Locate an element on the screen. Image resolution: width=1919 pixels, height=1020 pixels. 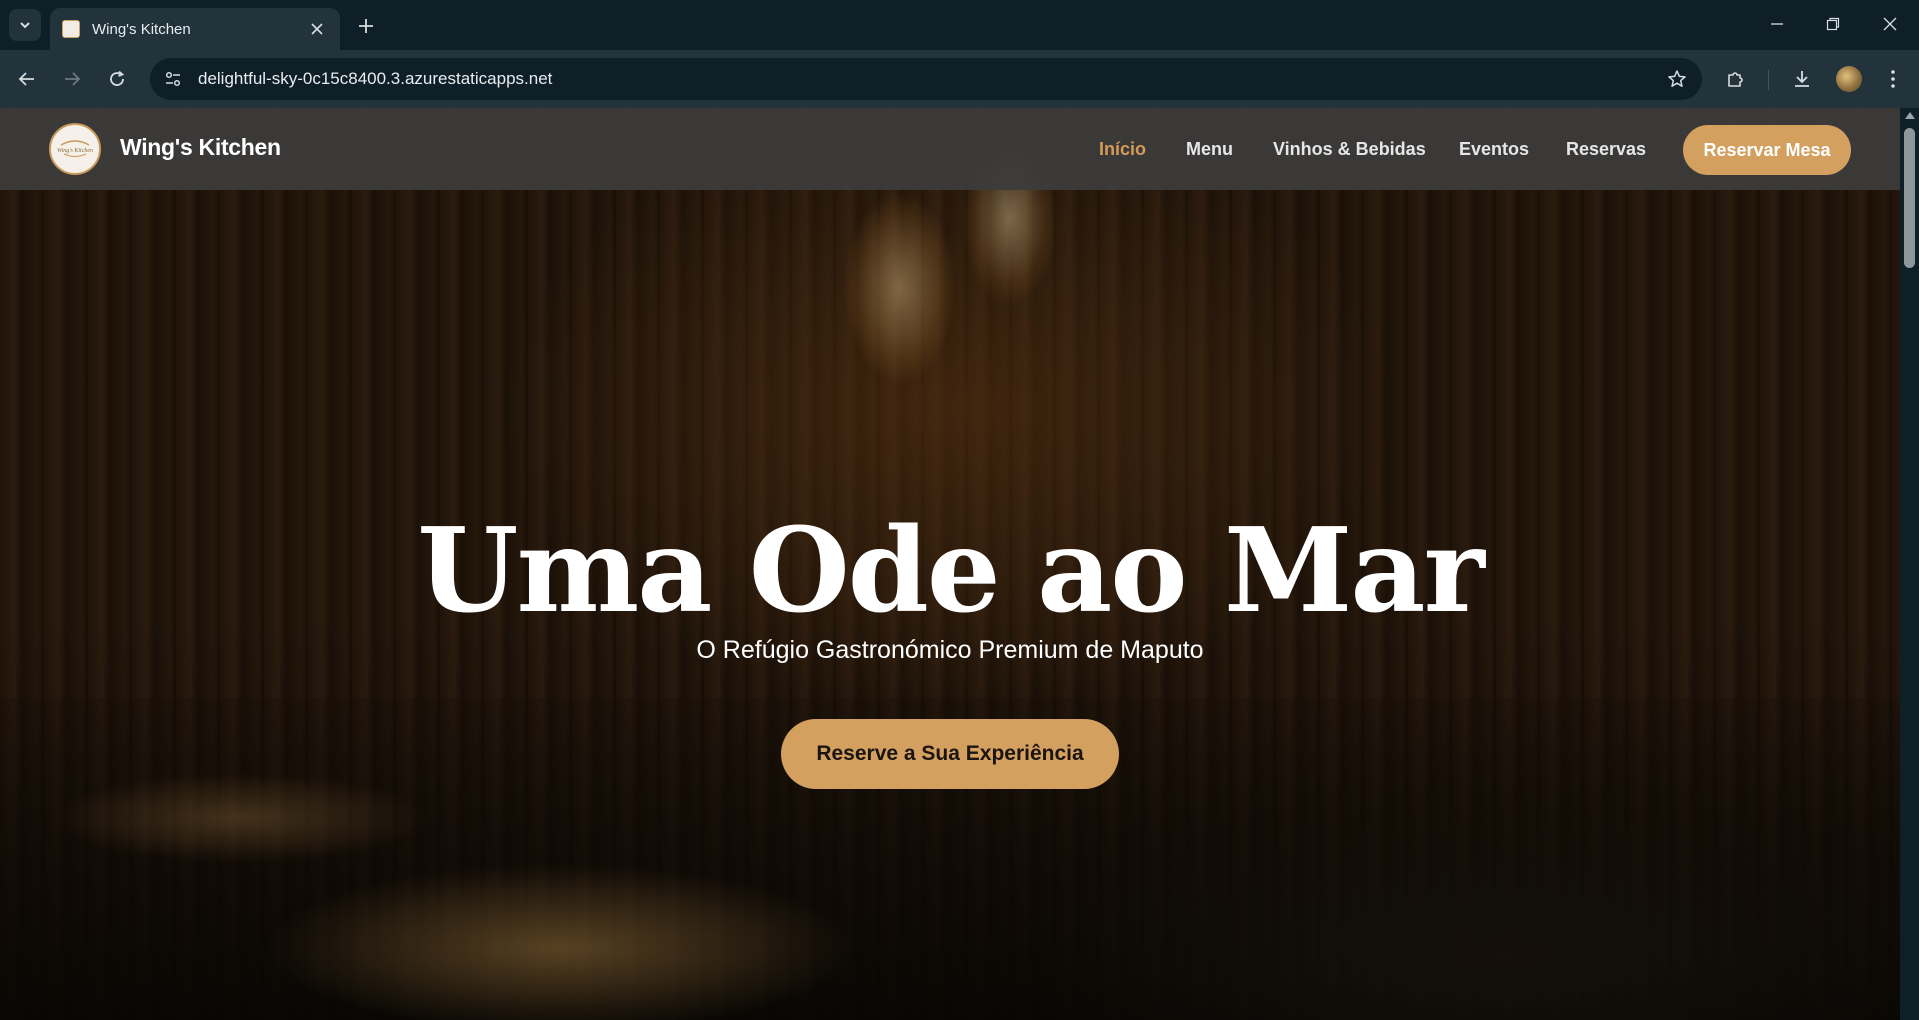
svg-text: Wing's Kitchen is located at coordinates (75, 151).